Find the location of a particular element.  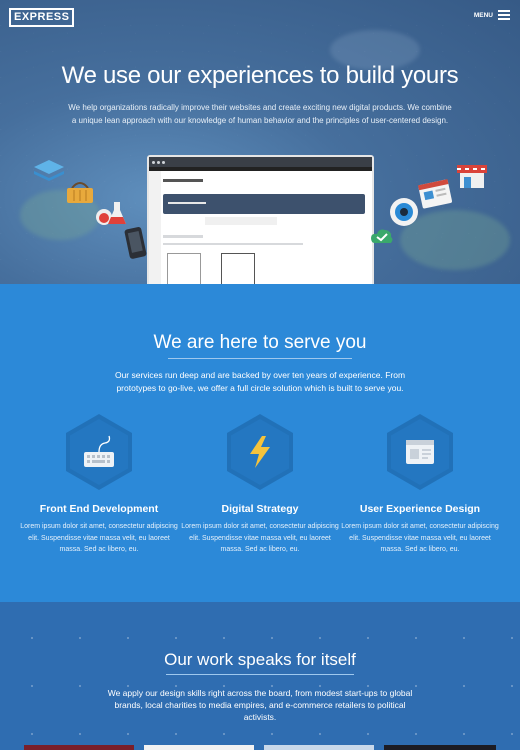

store-icon is located at coordinates (472, 176).